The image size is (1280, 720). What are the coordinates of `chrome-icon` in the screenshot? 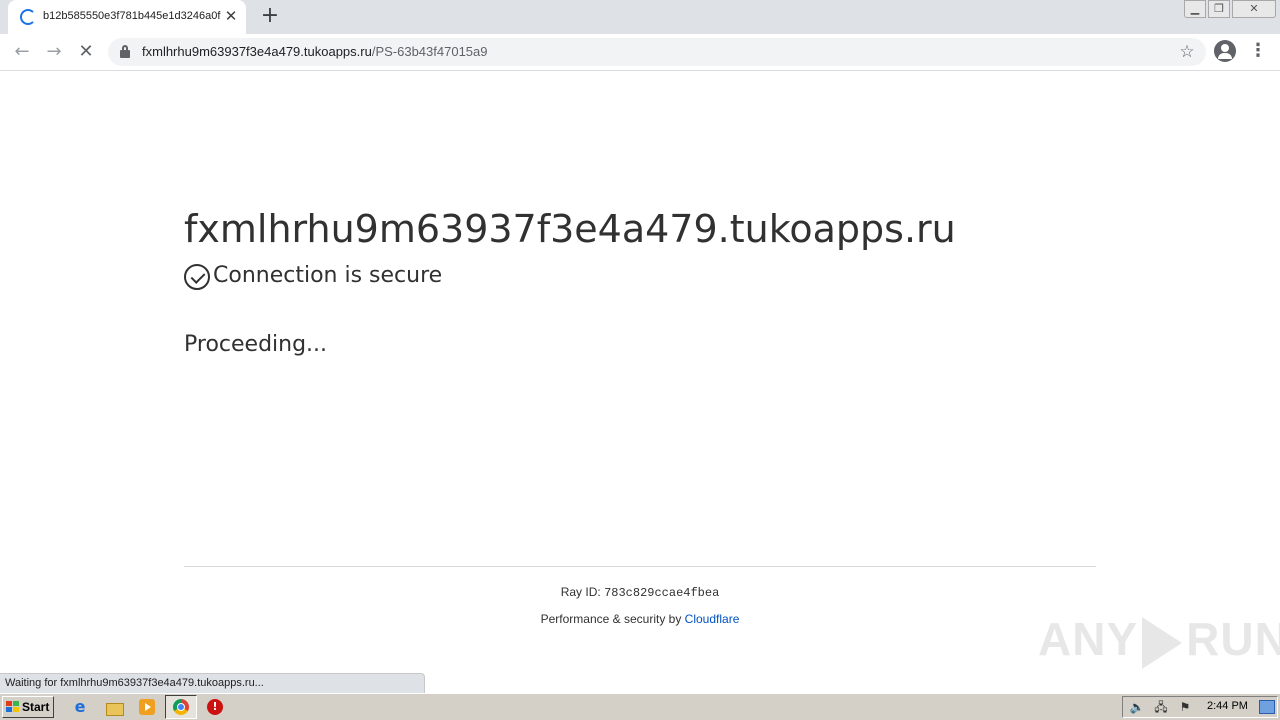 It's located at (181, 707).